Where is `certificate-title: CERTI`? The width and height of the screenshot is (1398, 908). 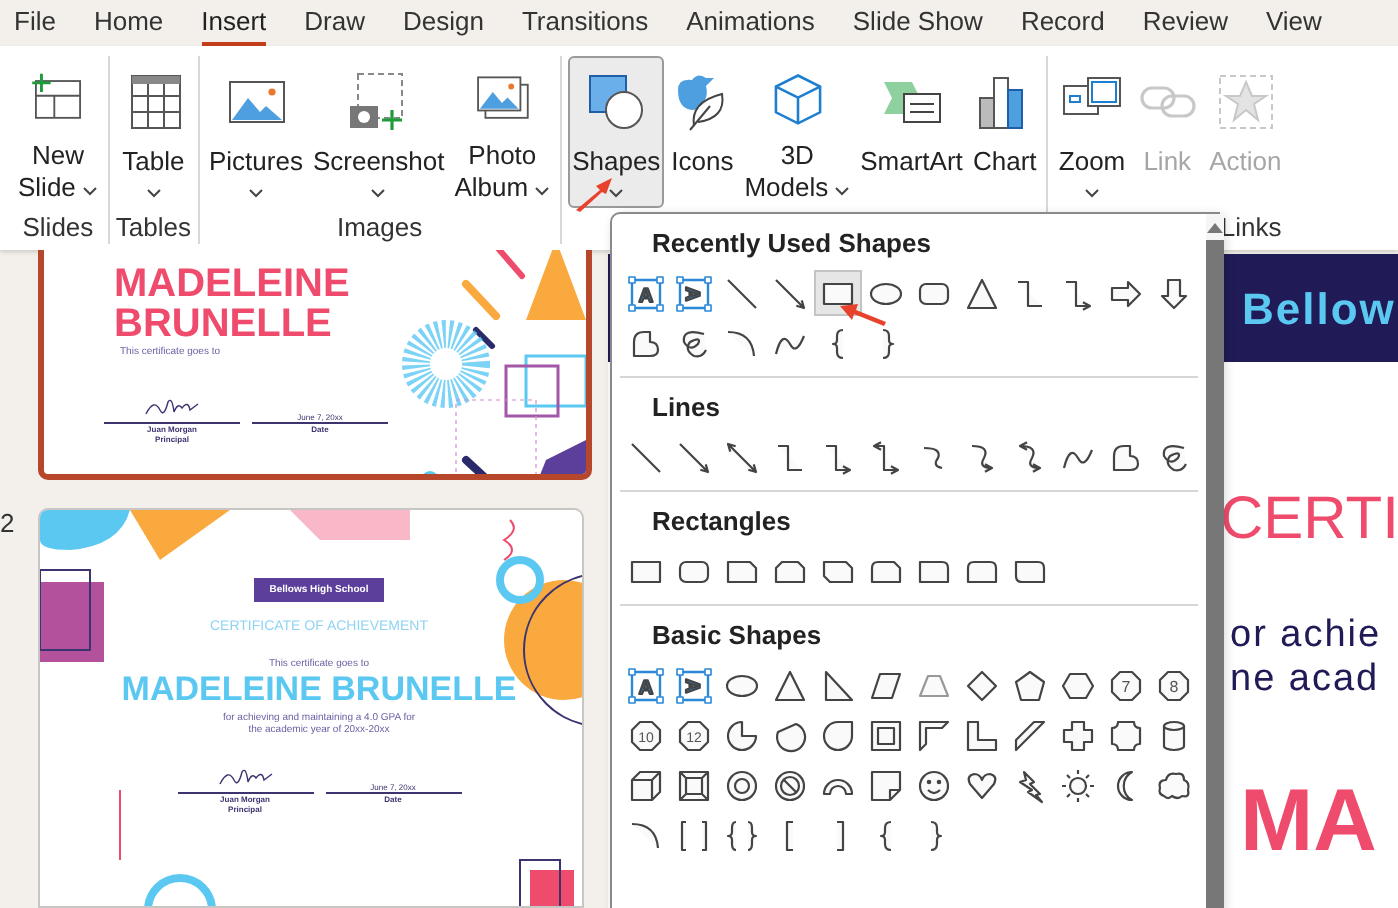
certificate-title: CERTI is located at coordinates (1309, 520).